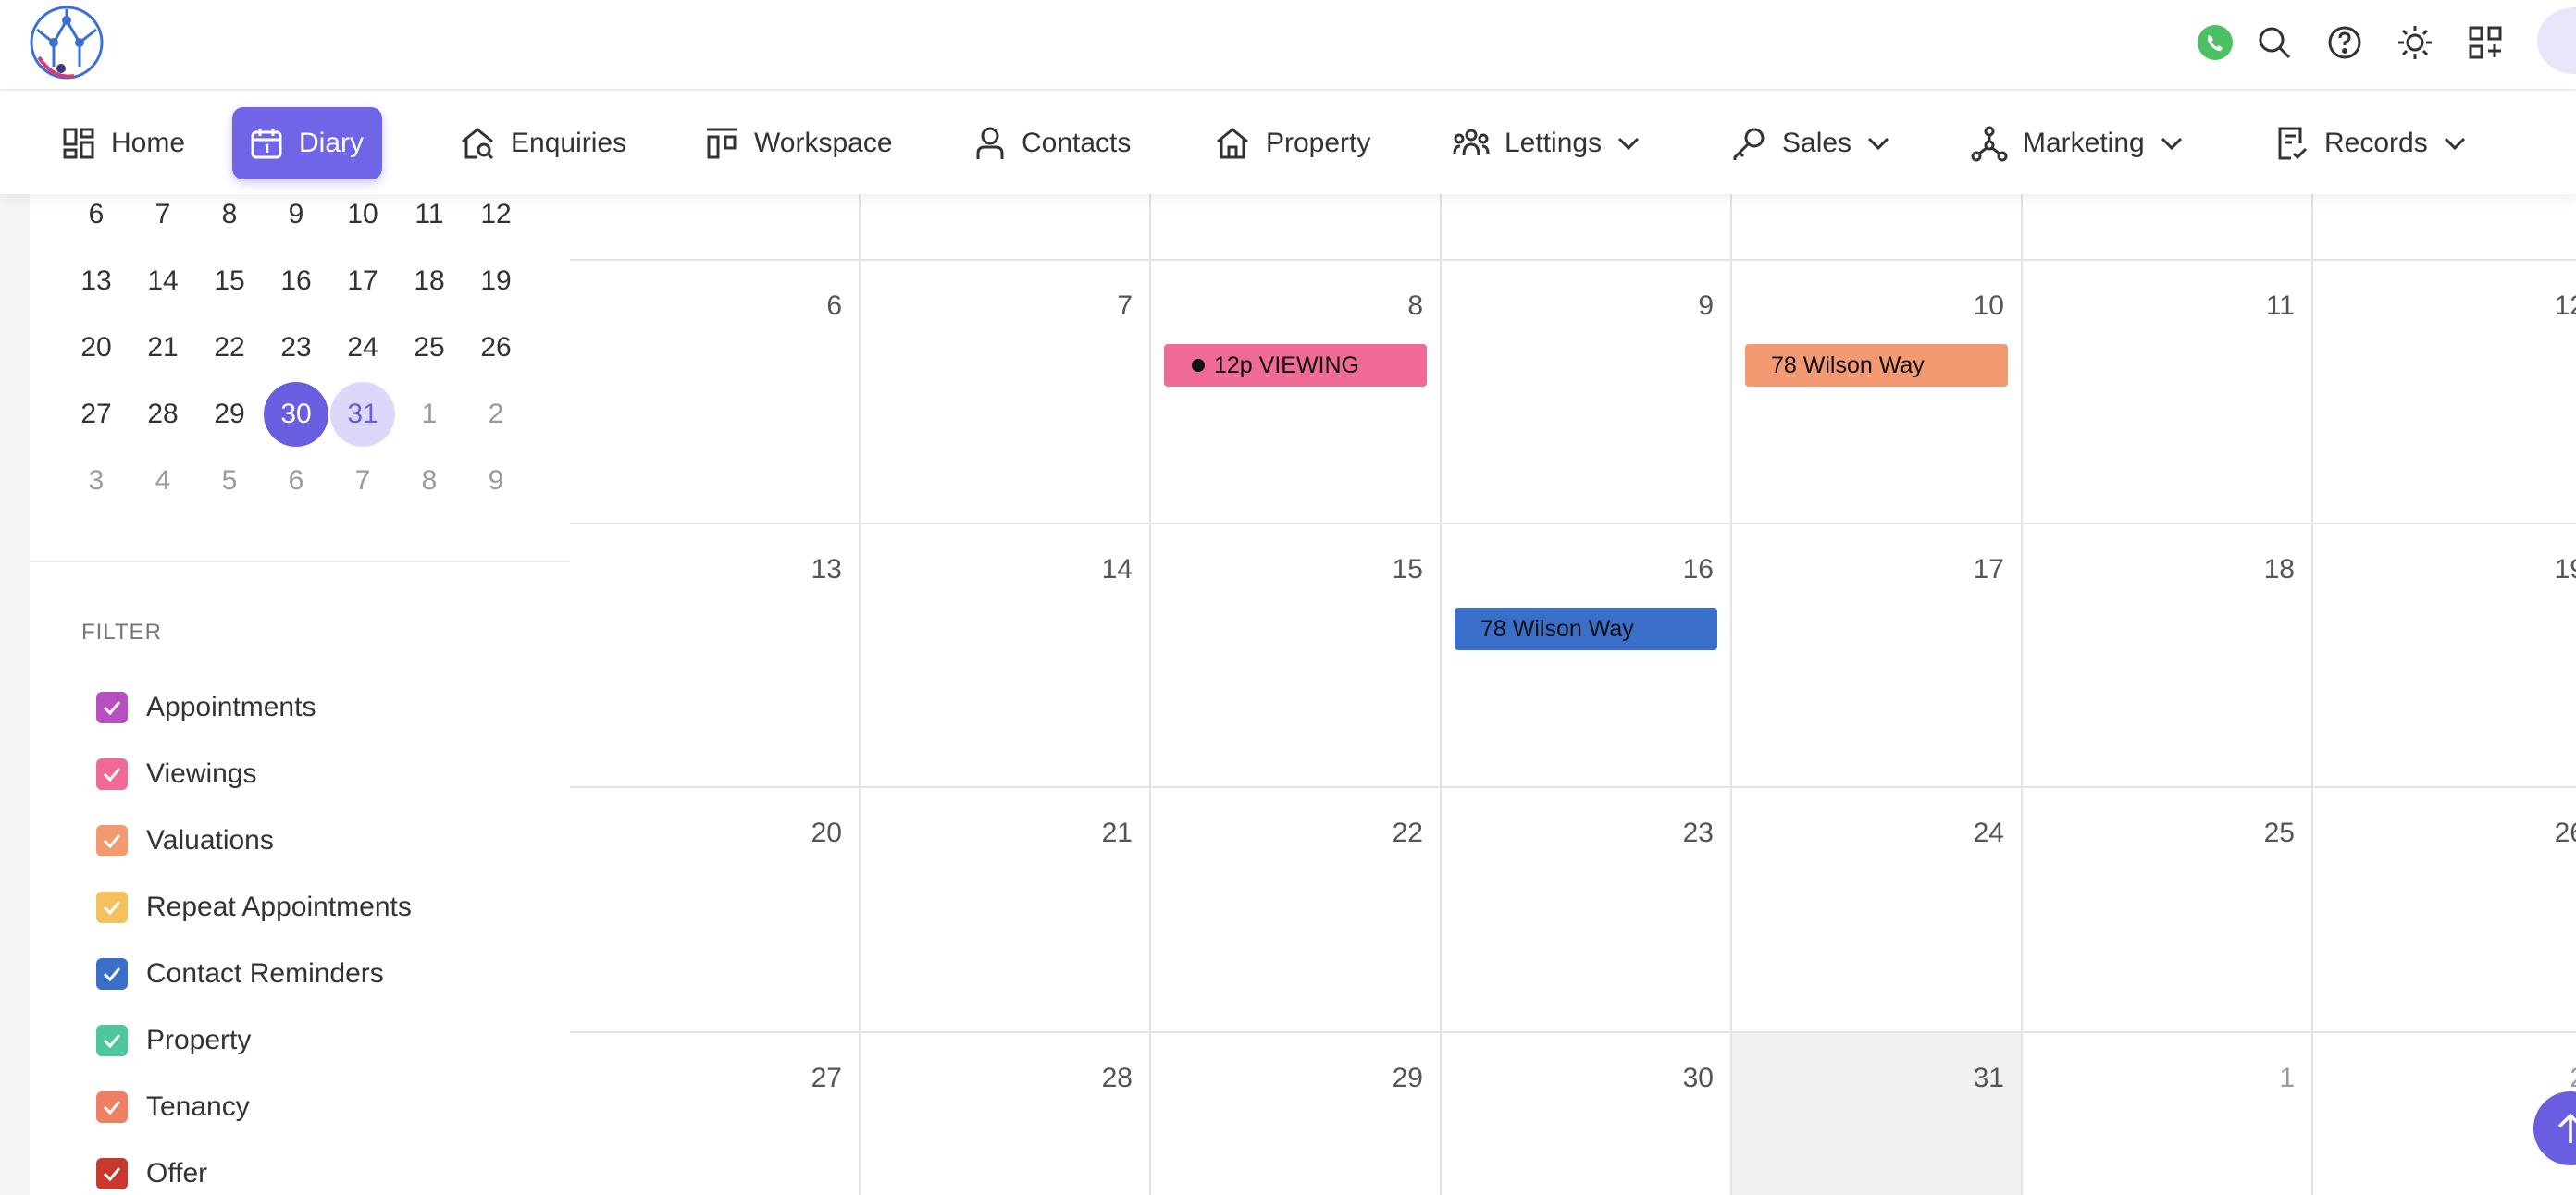 Image resolution: width=2576 pixels, height=1195 pixels. Describe the element at coordinates (715, 393) in the screenshot. I see `calendar-day-cell: 6` at that location.